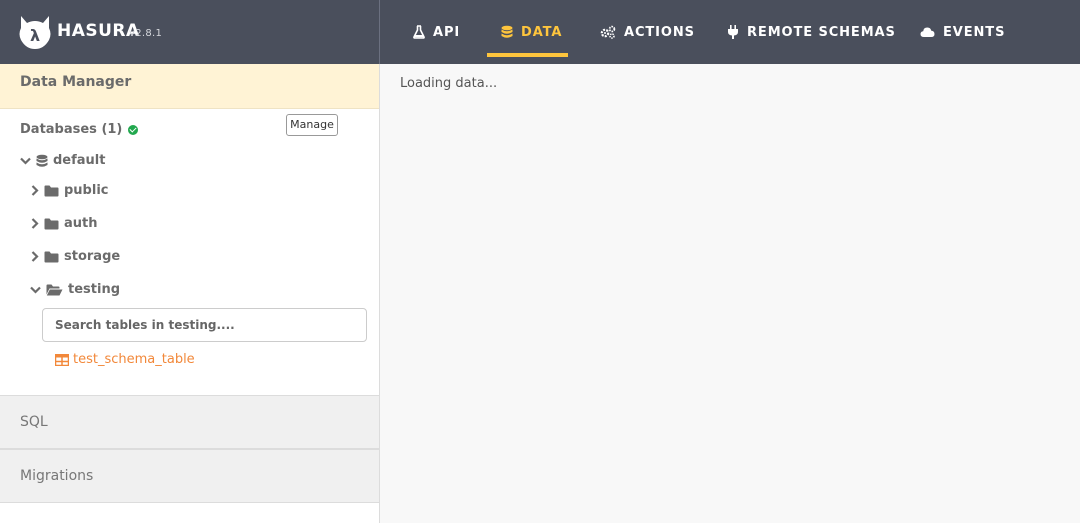 The width and height of the screenshot is (1080, 523). What do you see at coordinates (527, 55) in the screenshot?
I see `active-tab-indicator` at bounding box center [527, 55].